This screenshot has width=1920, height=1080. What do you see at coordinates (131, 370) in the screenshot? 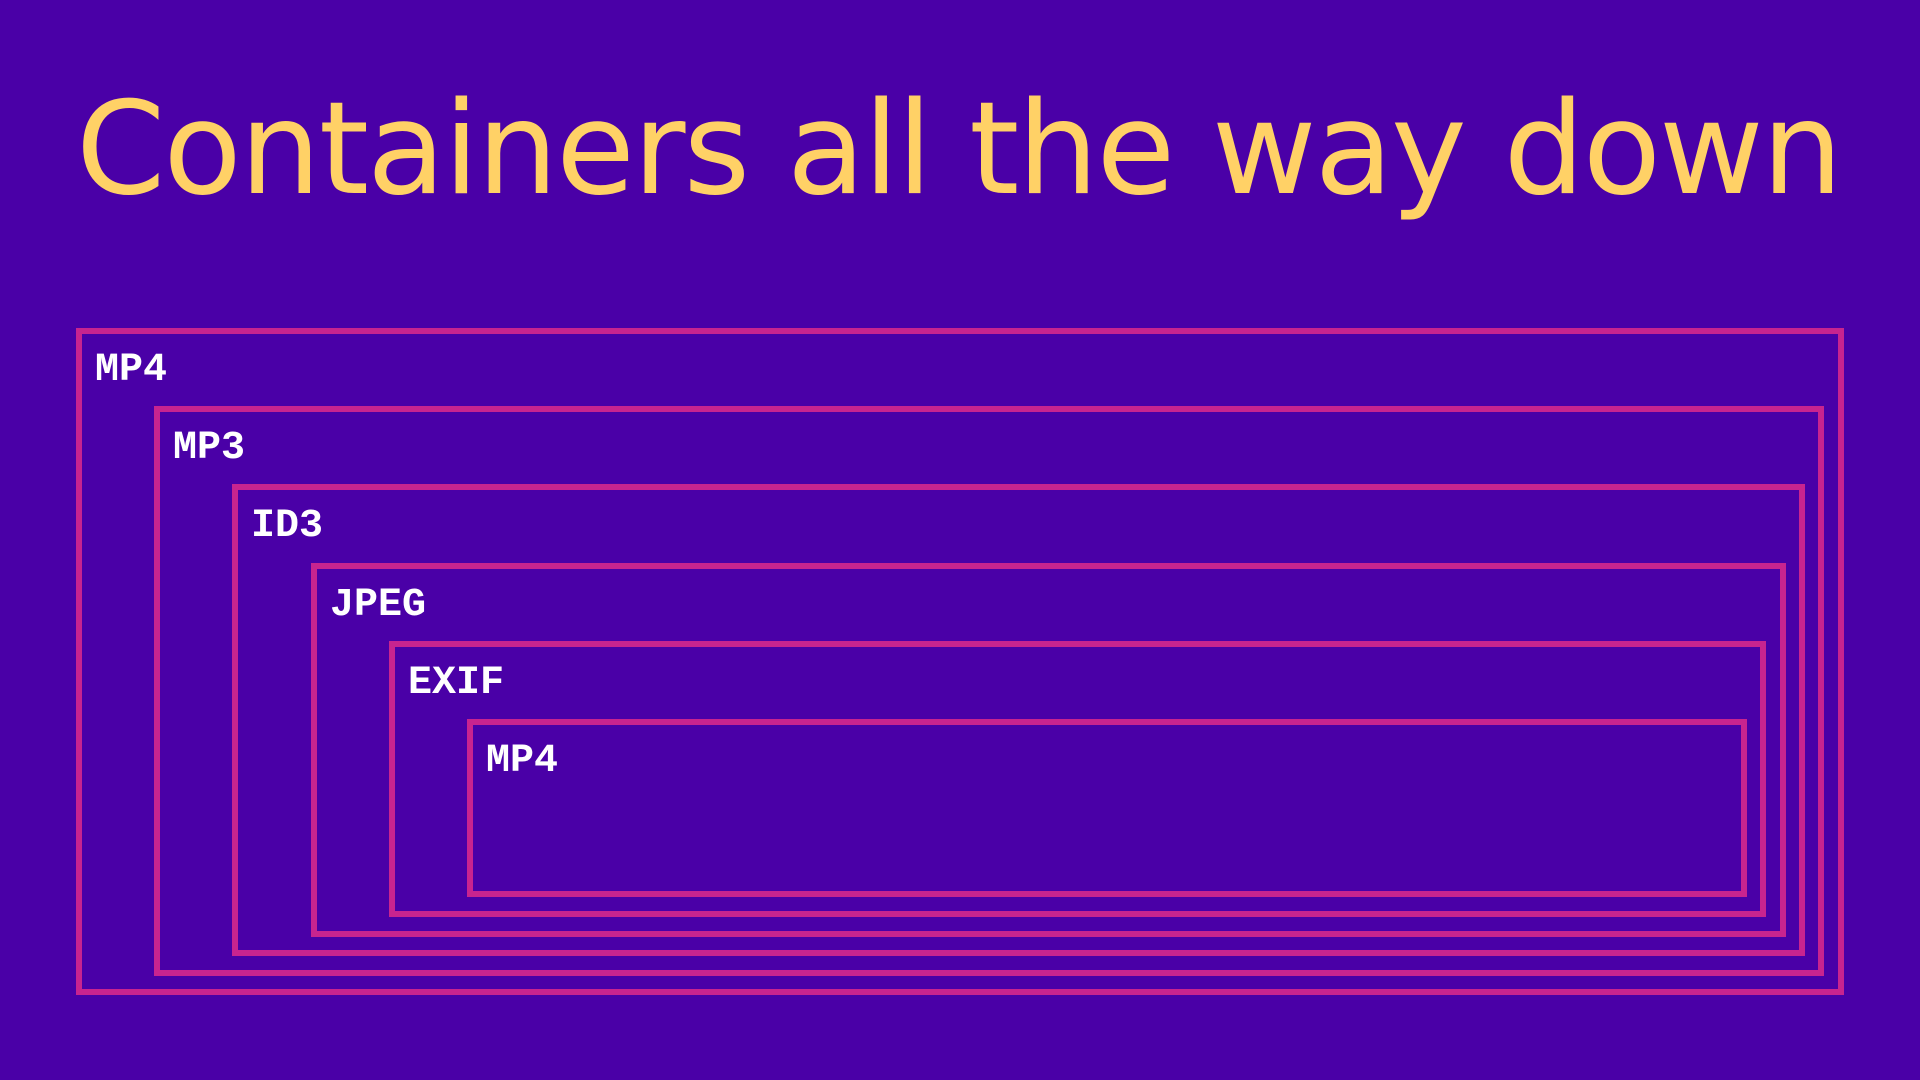
I see `container-label-mp4-outer: MP4` at bounding box center [131, 370].